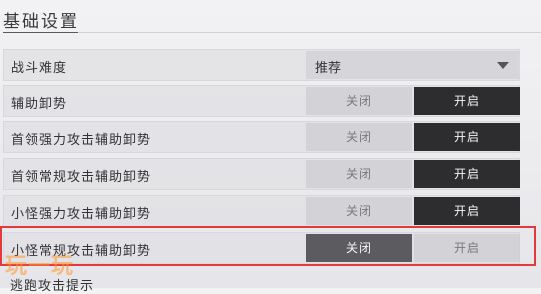 Image resolution: width=541 pixels, height=294 pixels. What do you see at coordinates (261, 137) in the screenshot?
I see `setting-row-boss-strong-parry: 首领强力攻击辅助卸势 关闭 开启` at bounding box center [261, 137].